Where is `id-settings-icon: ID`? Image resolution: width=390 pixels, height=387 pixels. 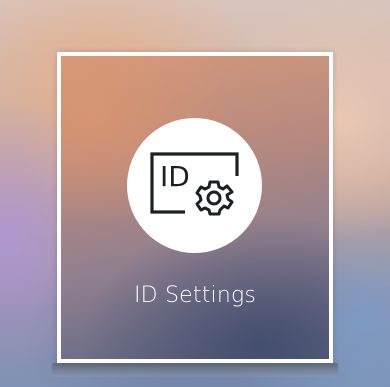 id-settings-icon: ID is located at coordinates (194, 185).